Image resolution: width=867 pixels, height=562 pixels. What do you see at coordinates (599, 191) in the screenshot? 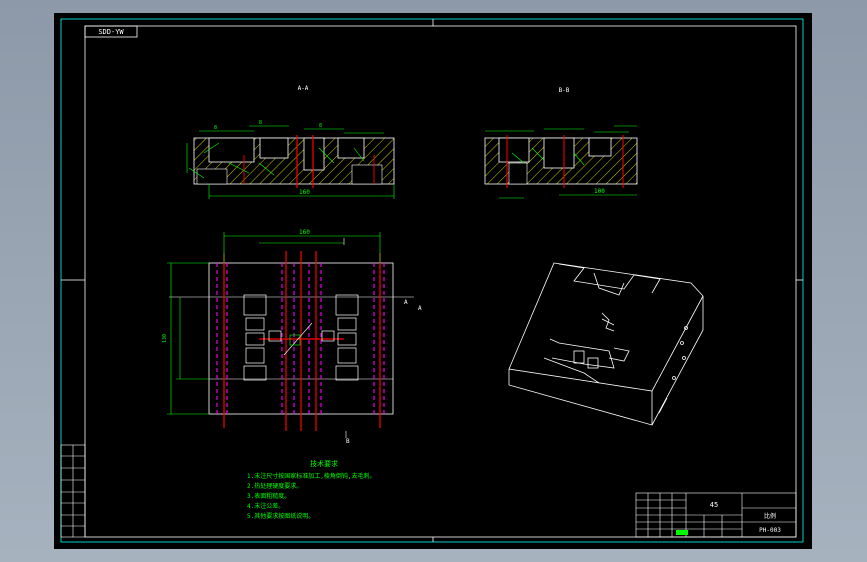
I see `svg-text: 100` at bounding box center [599, 191].